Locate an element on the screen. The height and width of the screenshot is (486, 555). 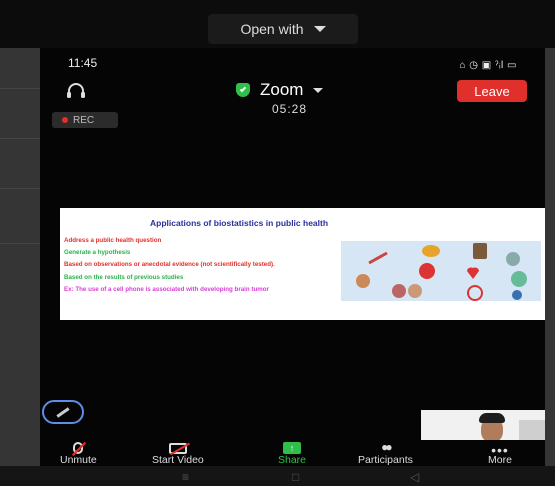
viewer-top-bar: Open with is located at coordinates (277, 24).